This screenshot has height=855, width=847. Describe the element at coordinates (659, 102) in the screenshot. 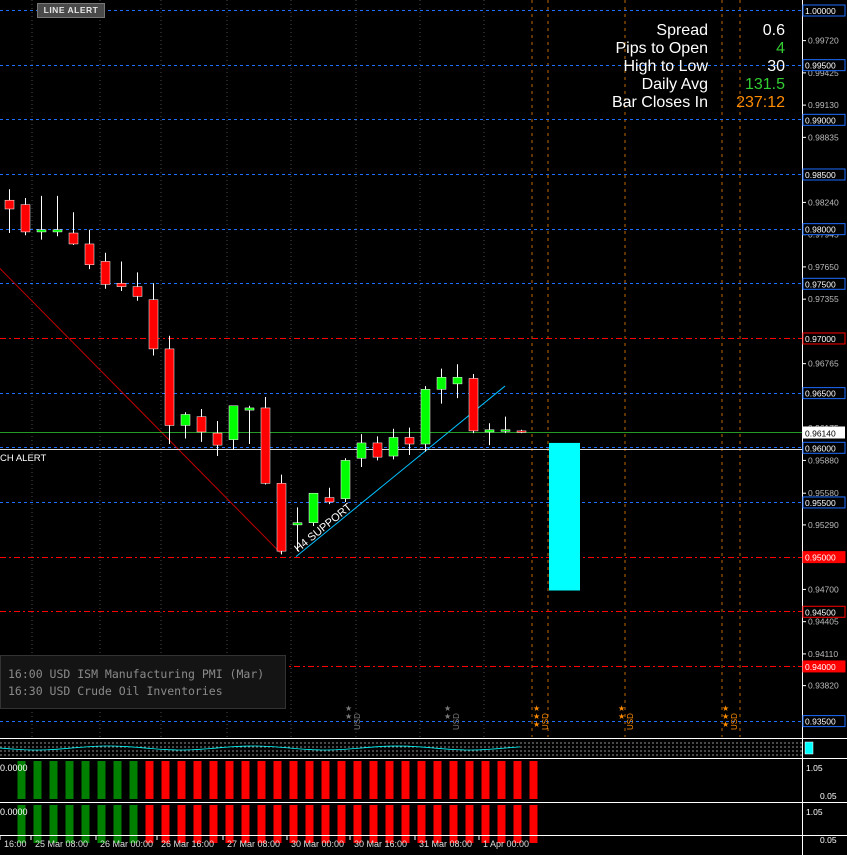

I see `info-label: Bar Closes In` at that location.